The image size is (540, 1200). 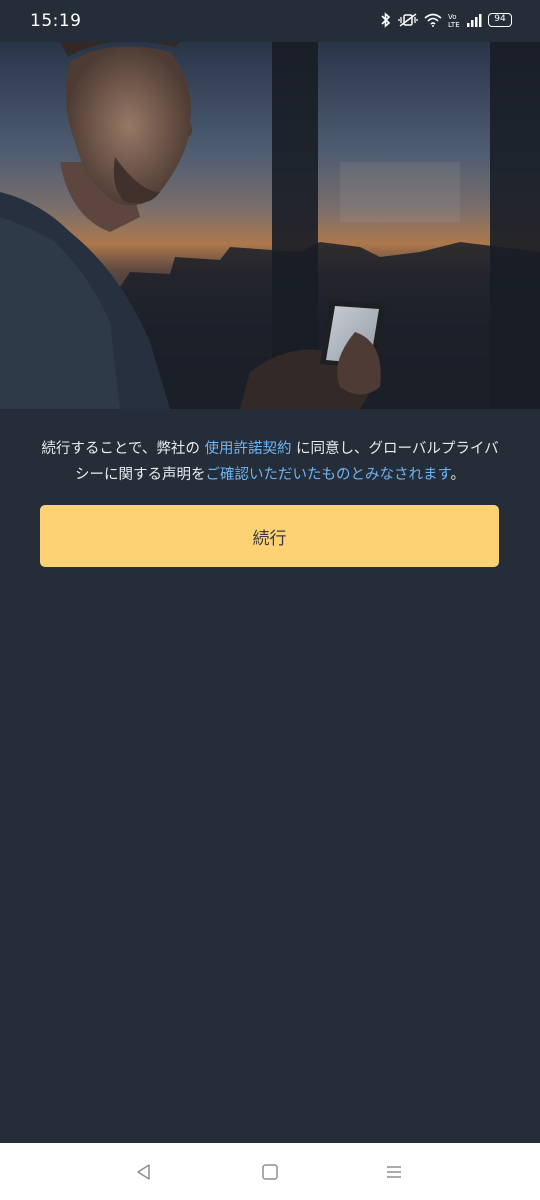 What do you see at coordinates (144, 1172) in the screenshot?
I see `back-icon` at bounding box center [144, 1172].